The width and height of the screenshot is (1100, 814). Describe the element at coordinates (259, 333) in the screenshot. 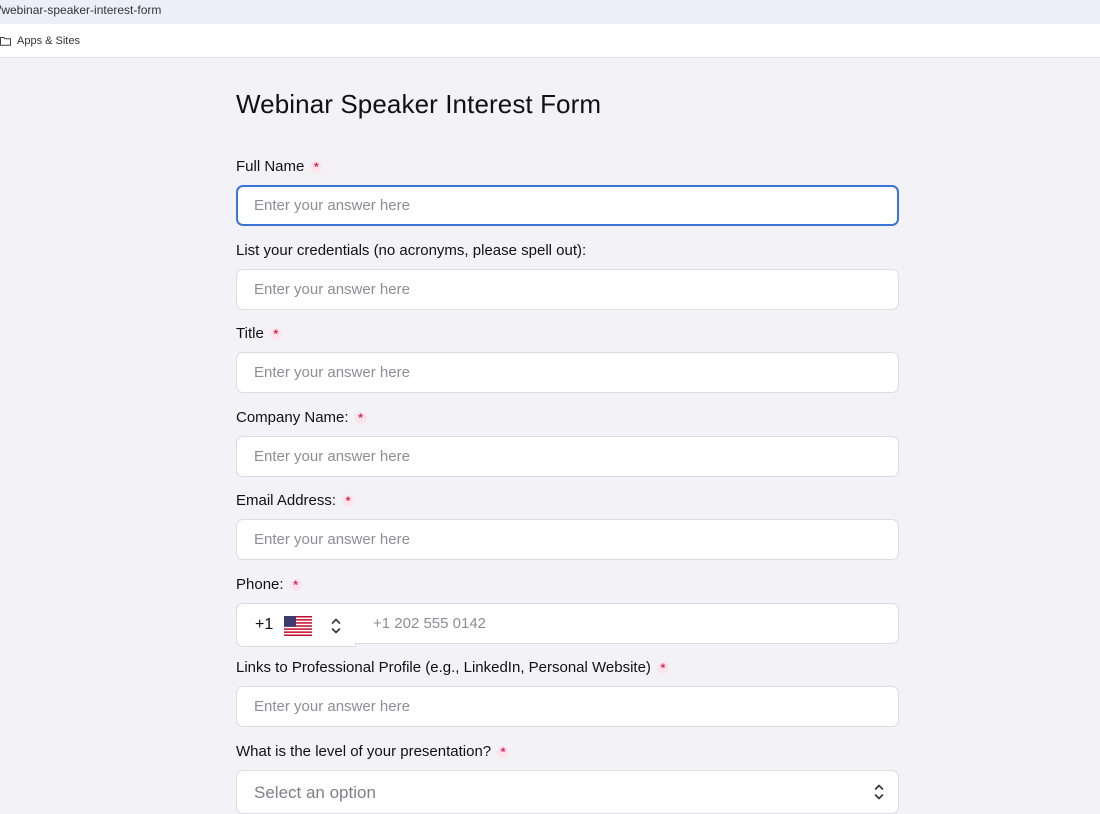

I see `title-label: Title *` at that location.